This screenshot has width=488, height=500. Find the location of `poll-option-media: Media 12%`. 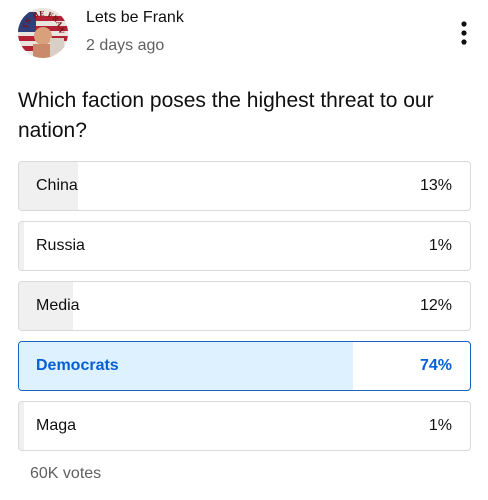

poll-option-media: Media 12% is located at coordinates (244, 306).